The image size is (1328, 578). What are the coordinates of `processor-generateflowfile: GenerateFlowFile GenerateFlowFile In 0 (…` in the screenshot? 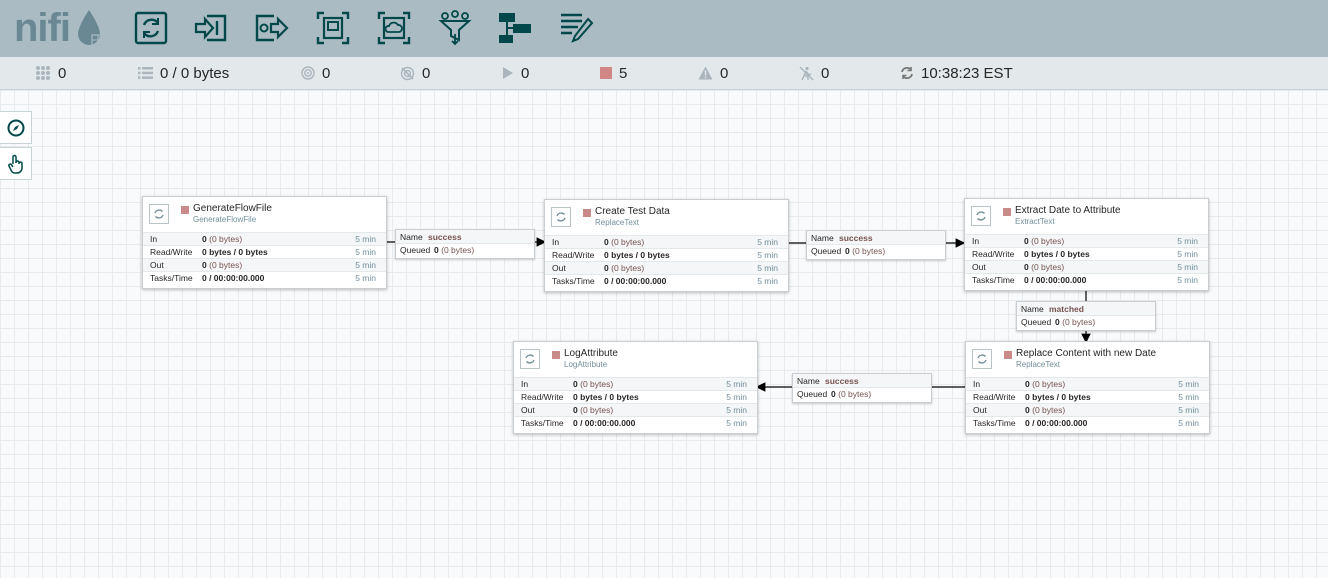 It's located at (264, 242).